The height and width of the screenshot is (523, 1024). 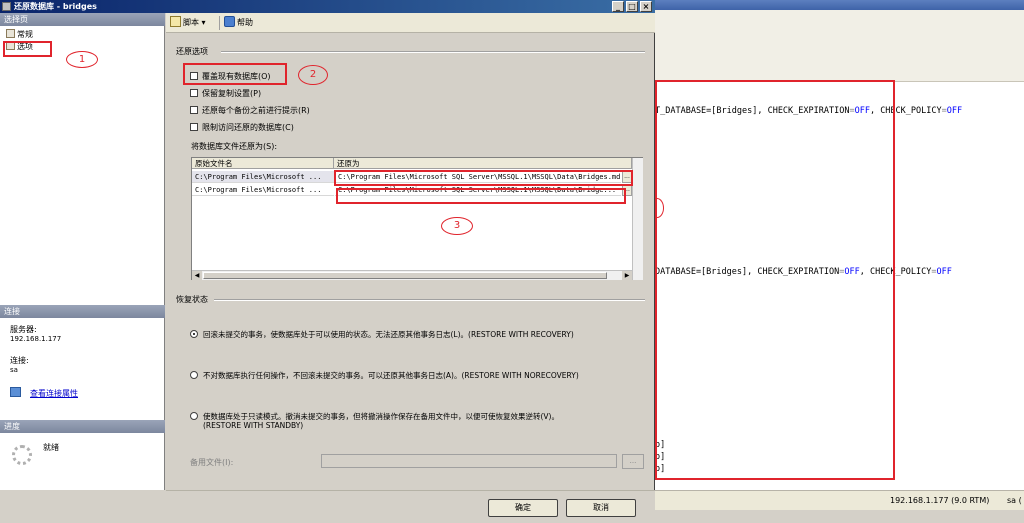 I want to click on page-item-general: 常规, so click(x=19, y=34).